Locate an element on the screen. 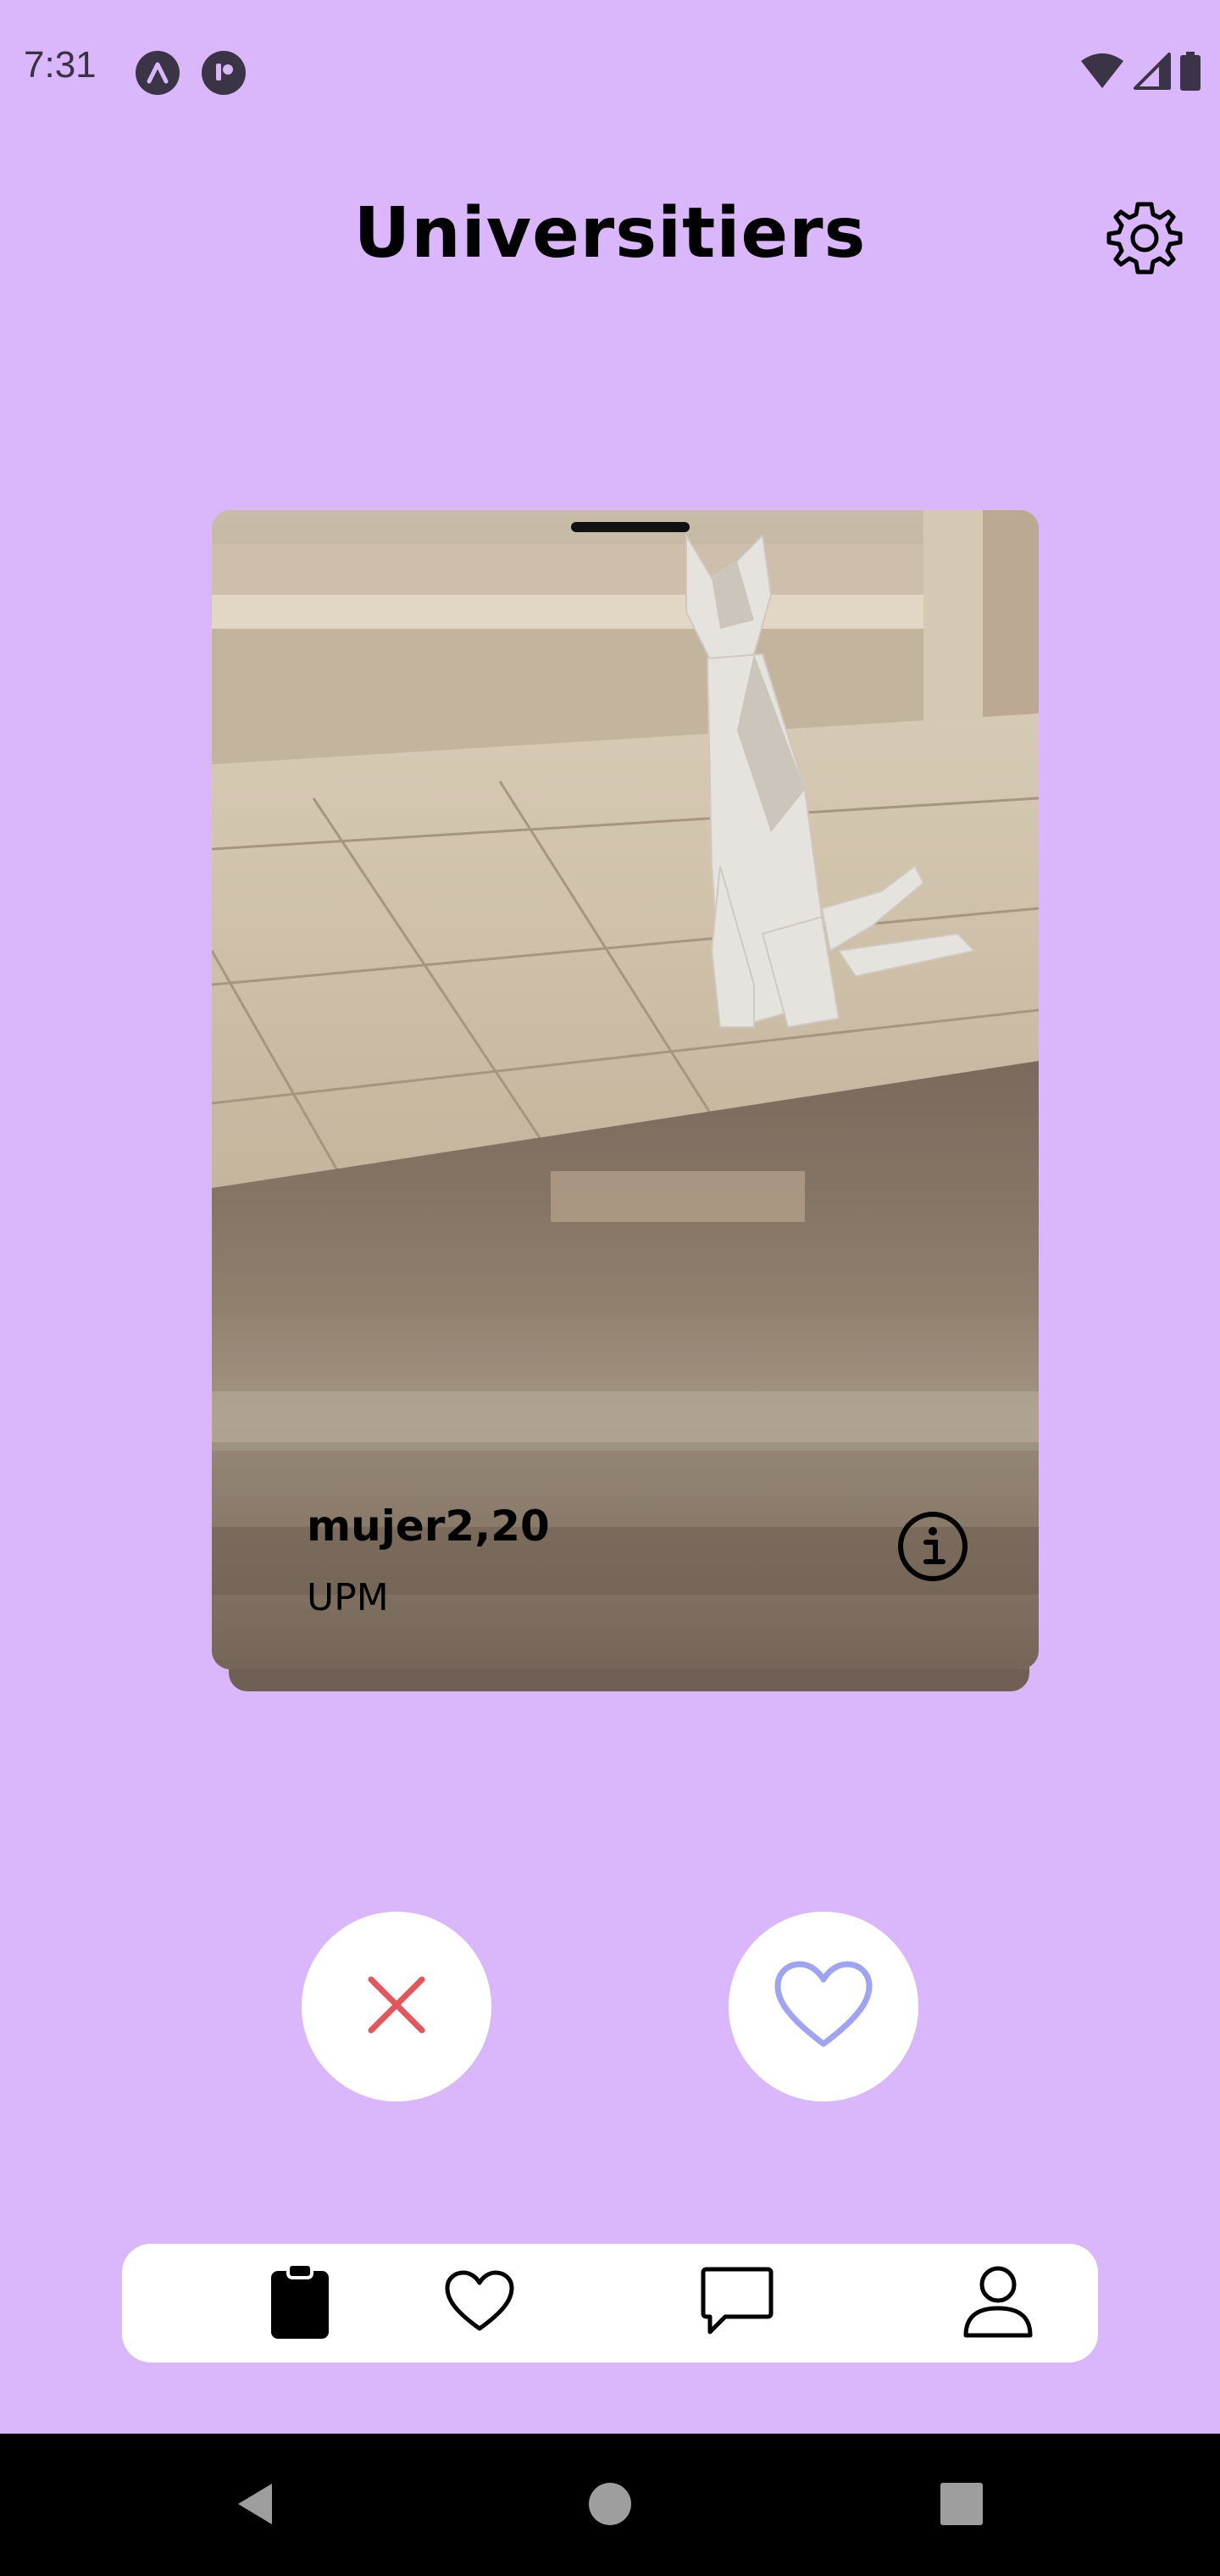 The image size is (1220, 2576). profile-university: UPM is located at coordinates (348, 1597).